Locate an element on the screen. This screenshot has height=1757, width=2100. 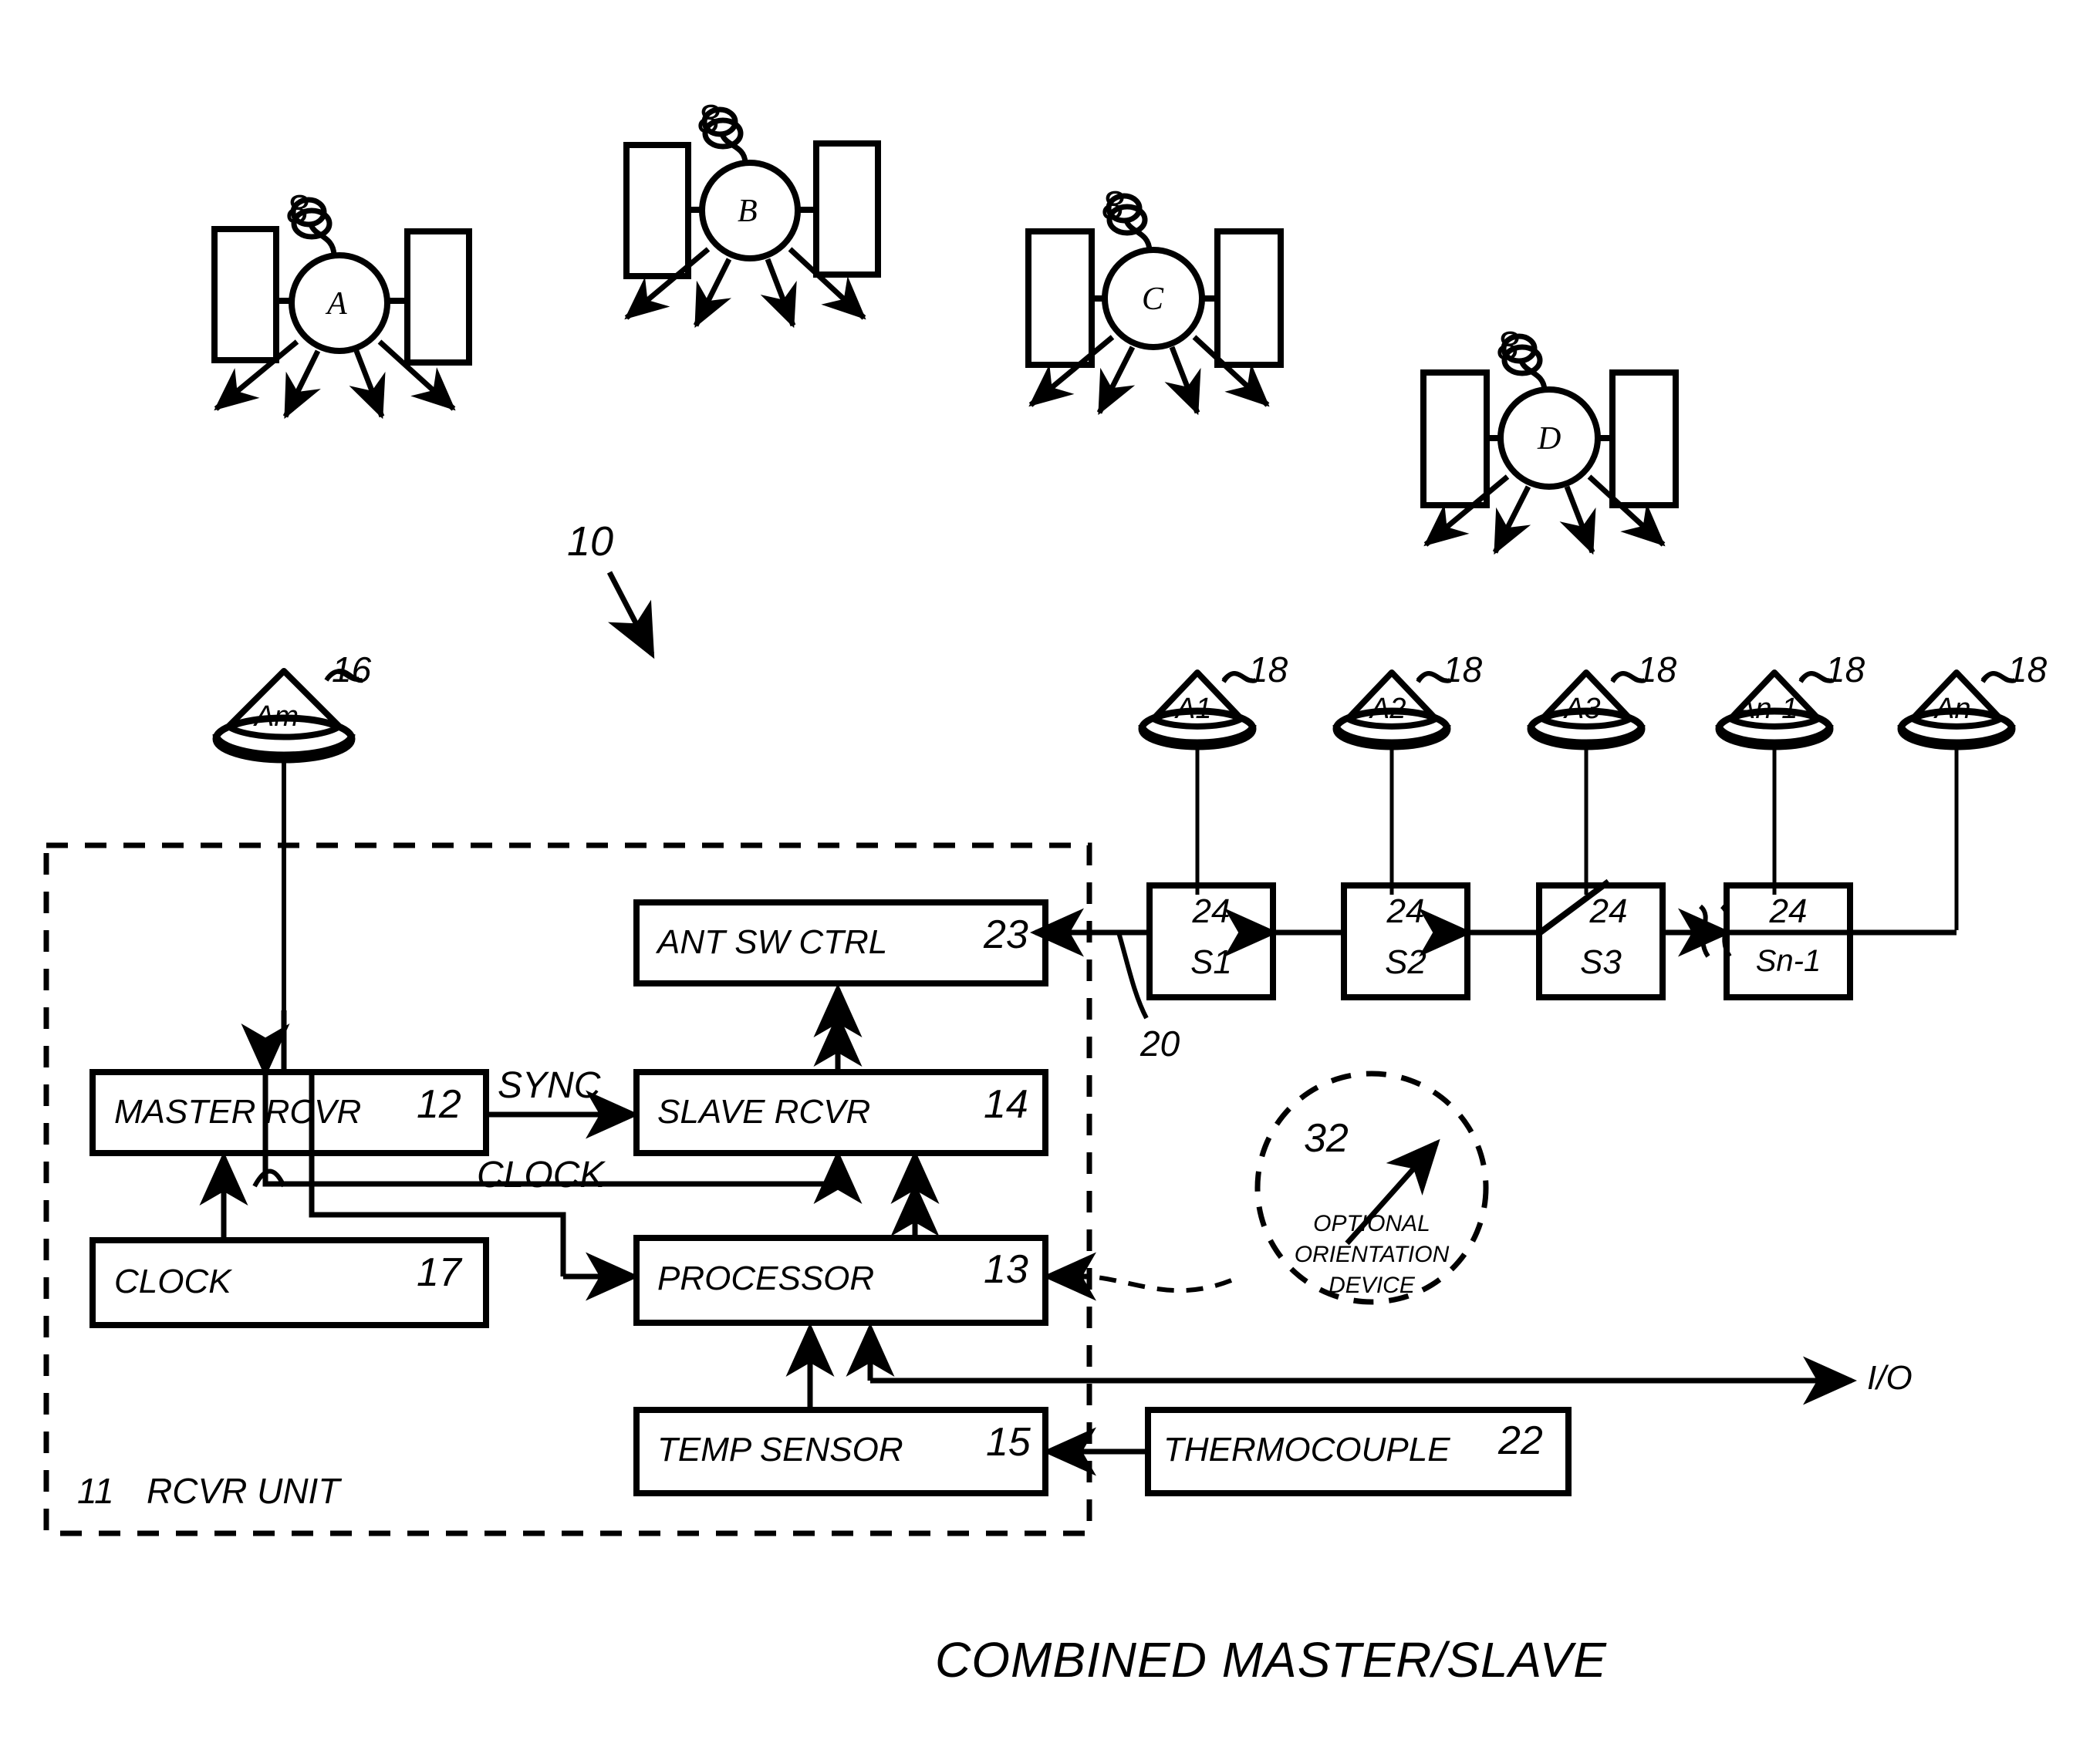
switch-ref-s3: 24 is located at coordinates (1608, 911).